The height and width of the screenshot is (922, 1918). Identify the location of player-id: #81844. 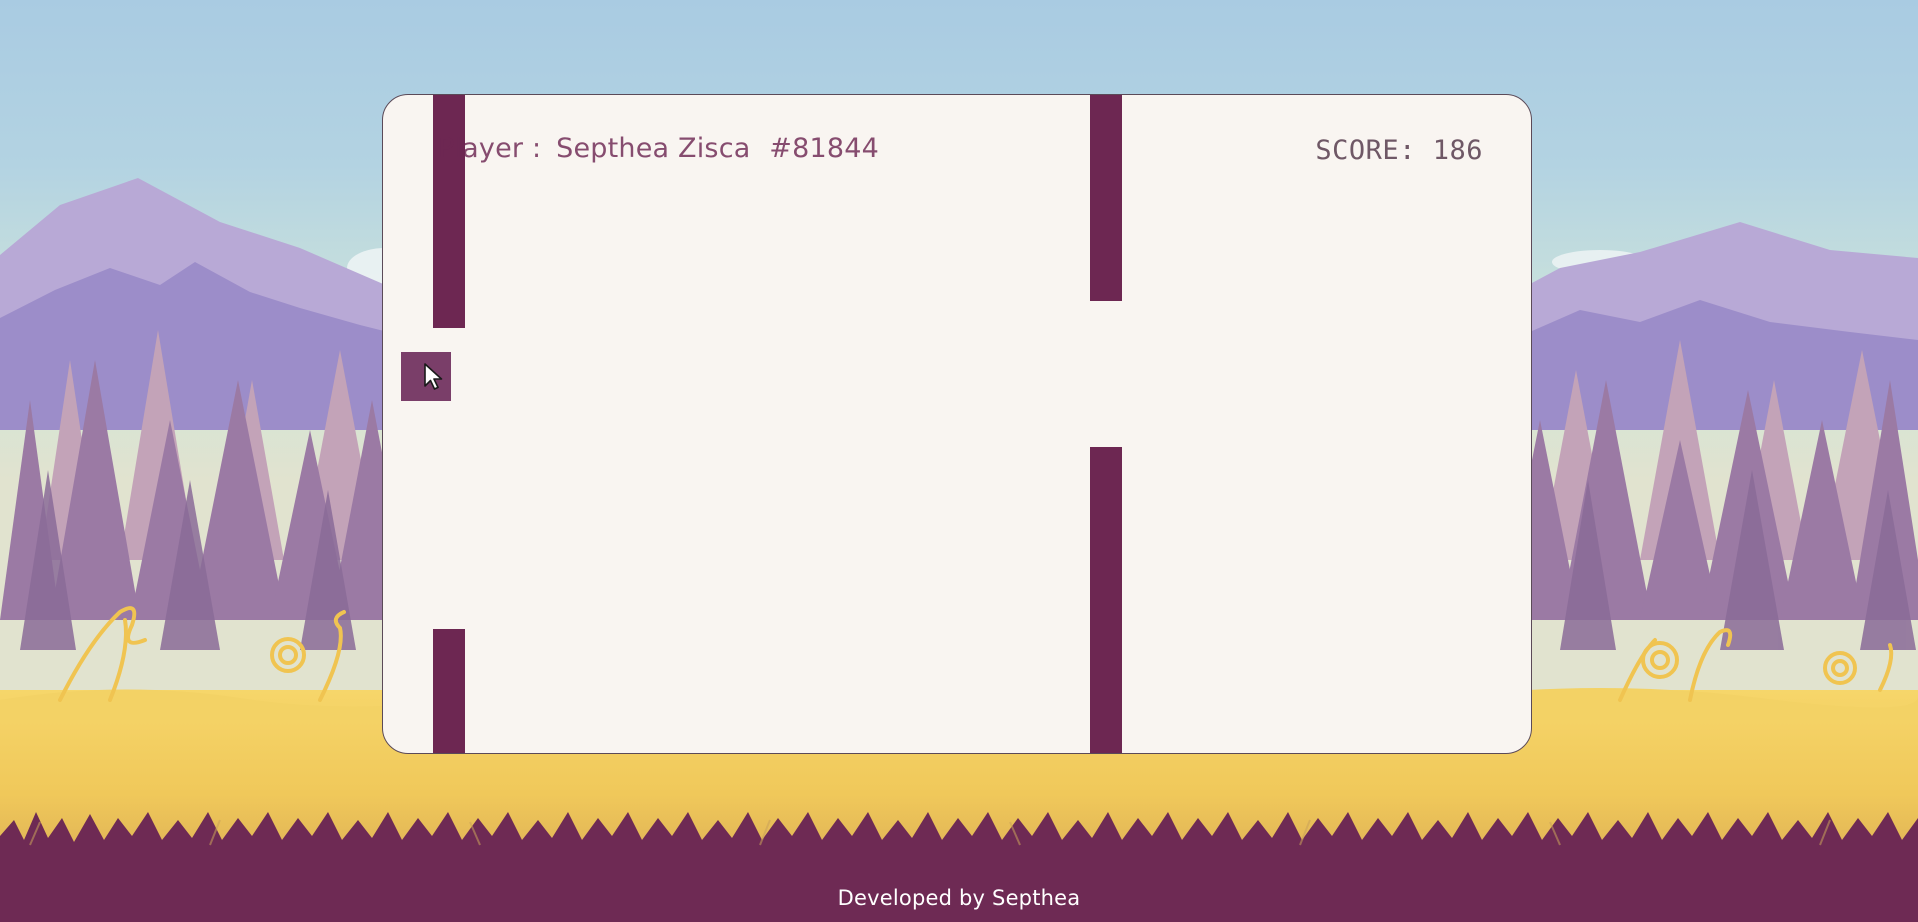
(824, 148).